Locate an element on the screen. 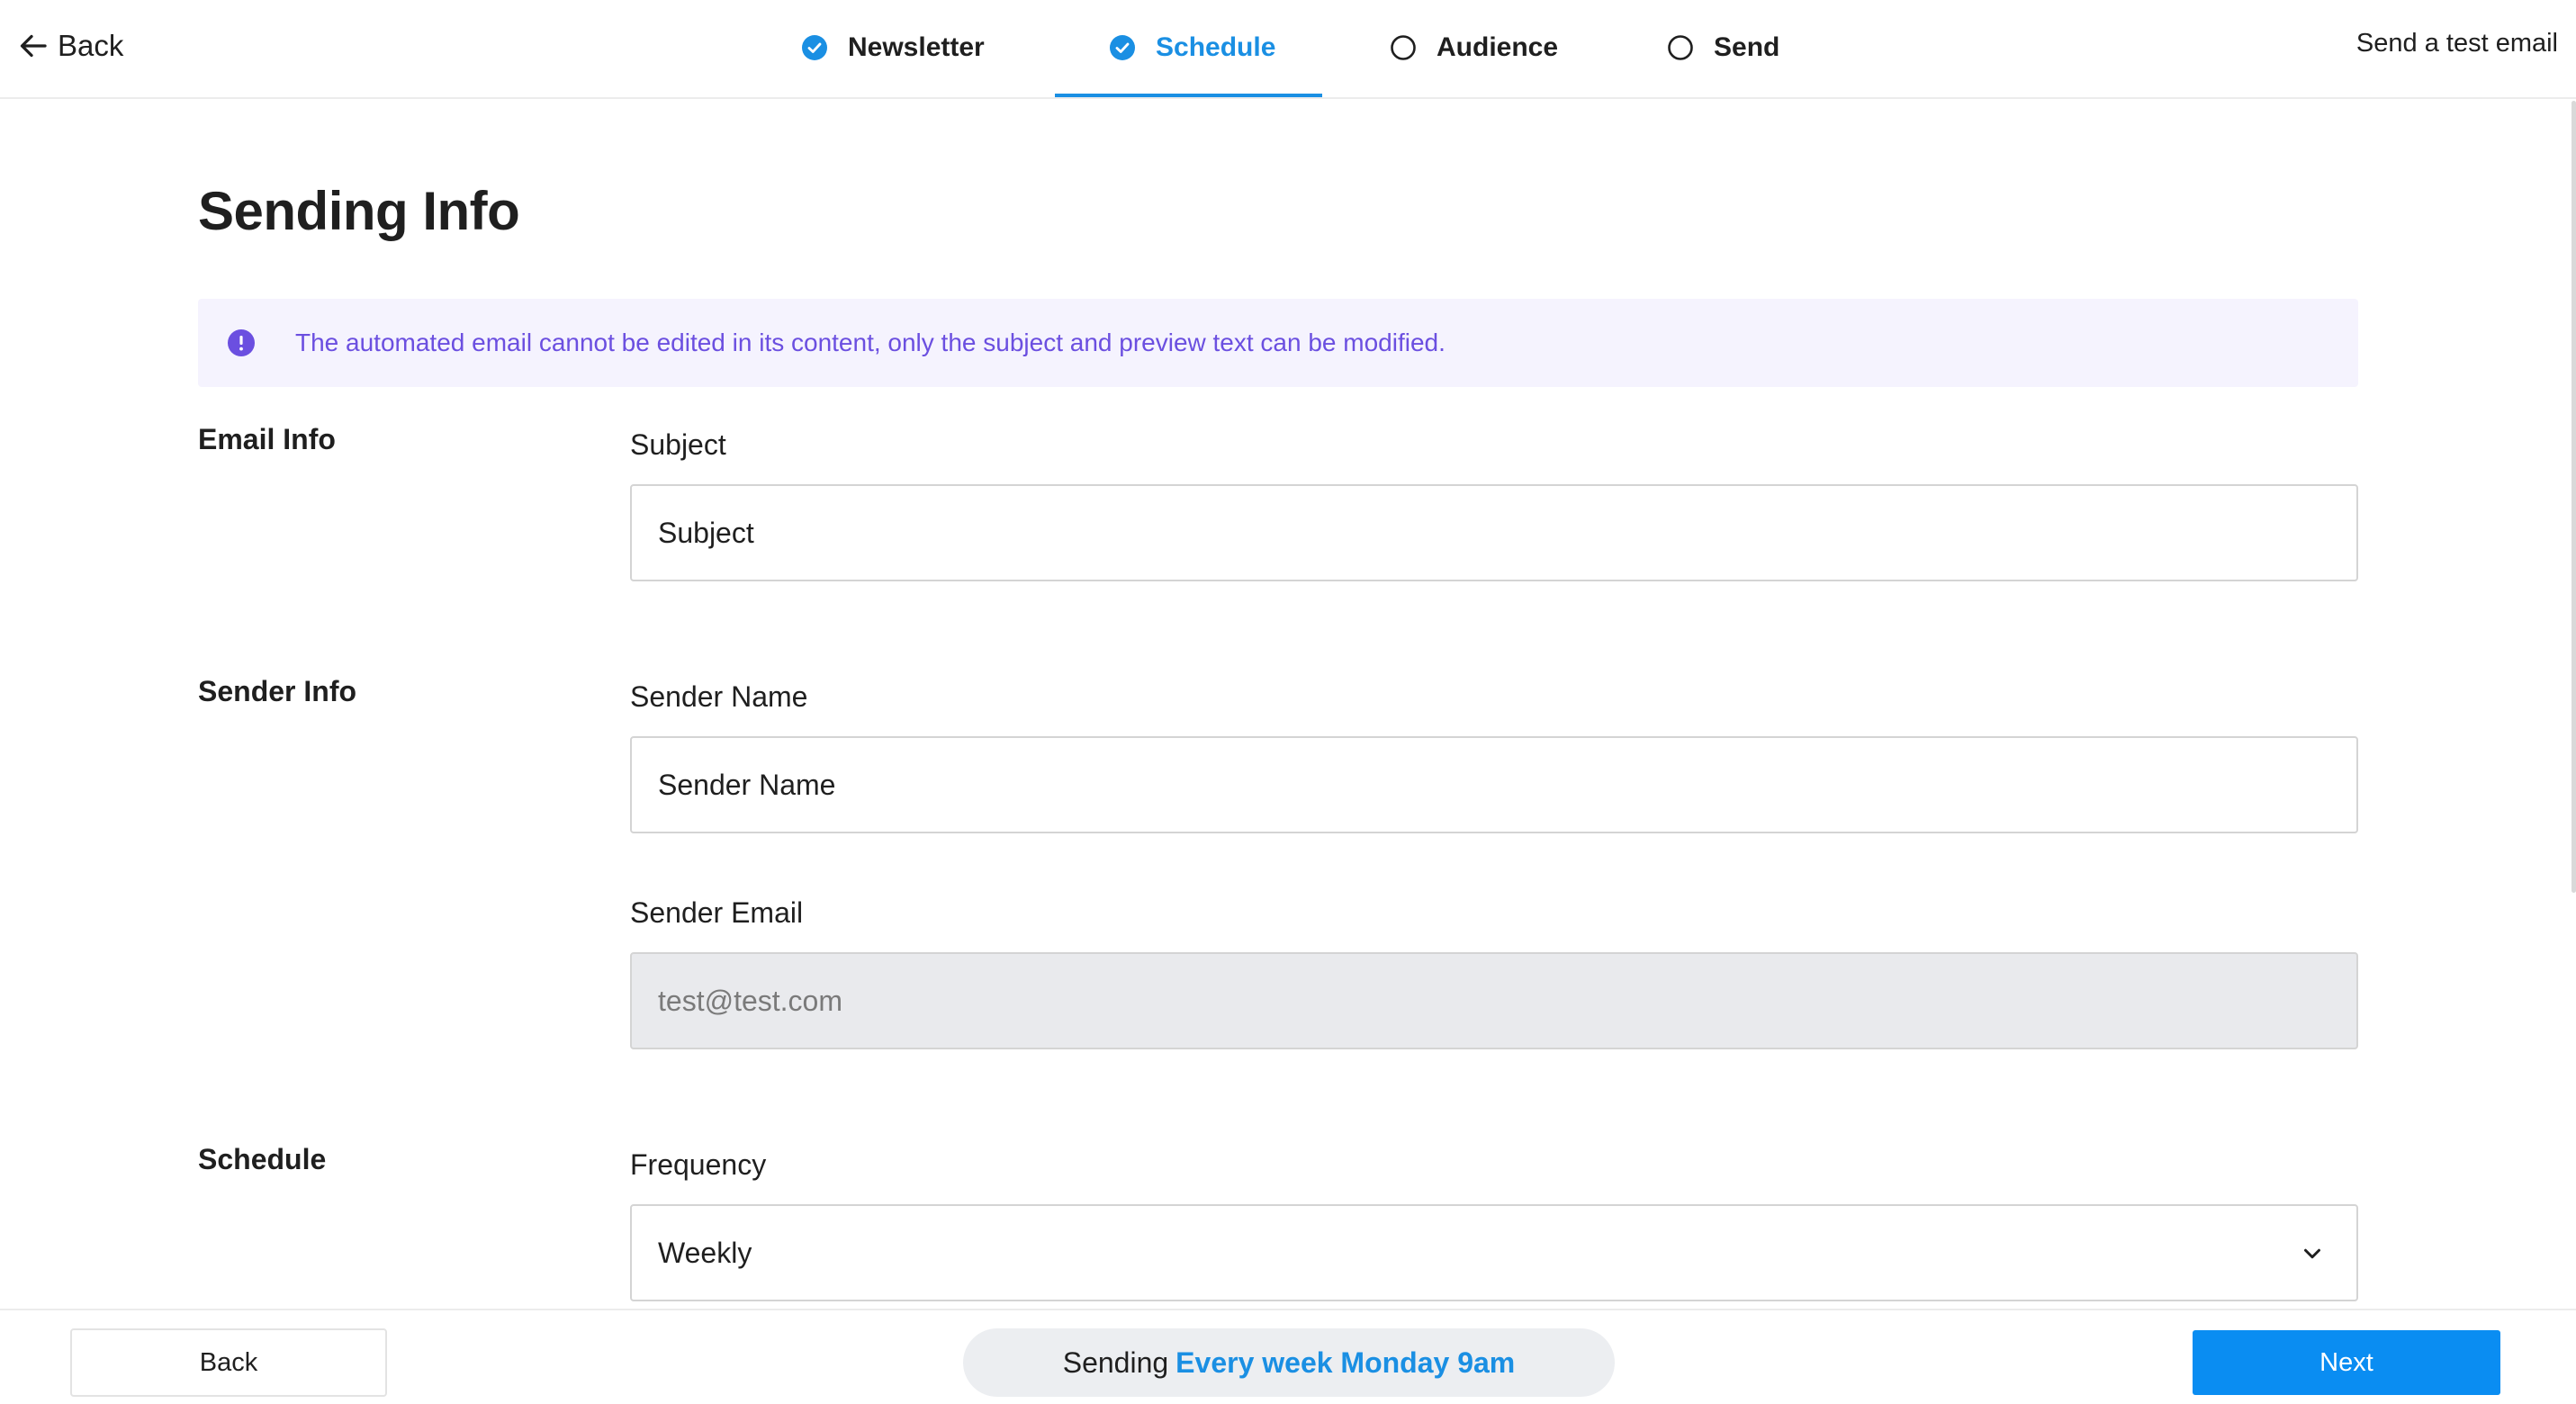 This screenshot has width=2576, height=1404. back-button: Back is located at coordinates (228, 1362).